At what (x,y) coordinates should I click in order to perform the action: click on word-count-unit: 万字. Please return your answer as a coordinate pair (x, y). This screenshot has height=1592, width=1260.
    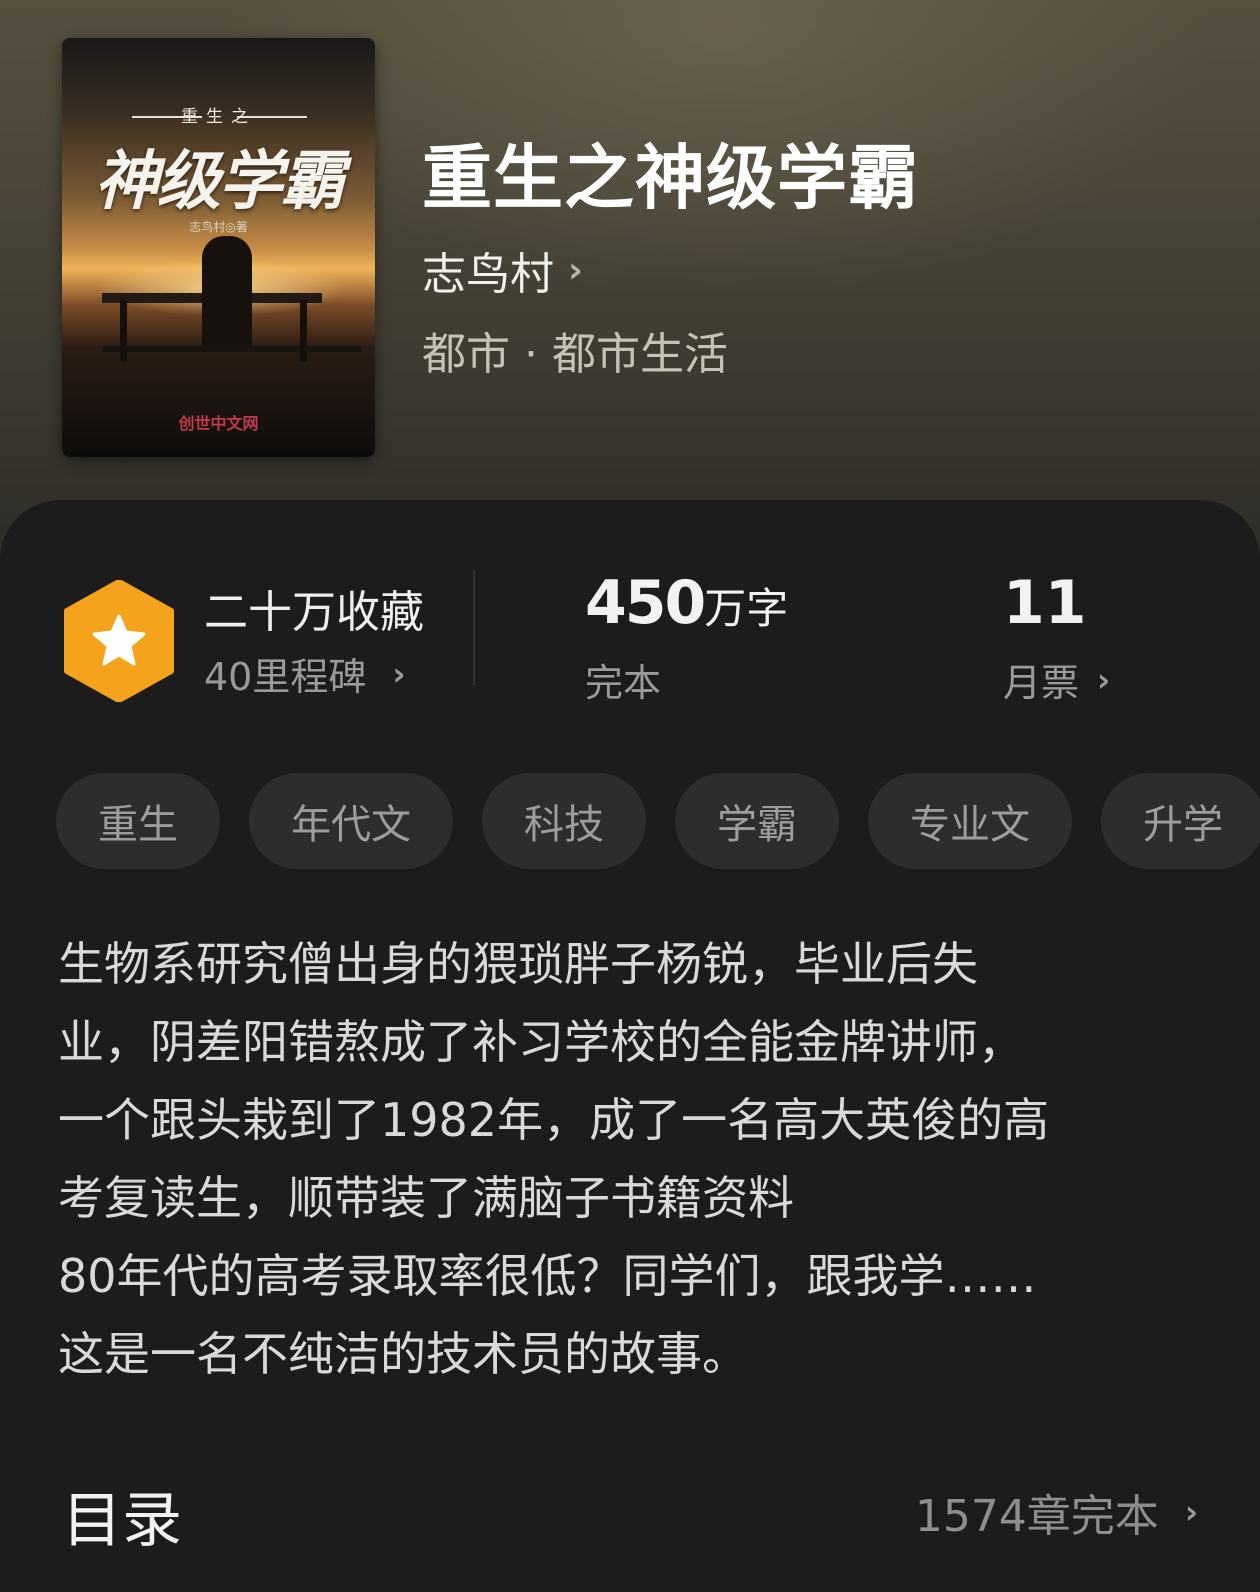
    Looking at the image, I should click on (746, 608).